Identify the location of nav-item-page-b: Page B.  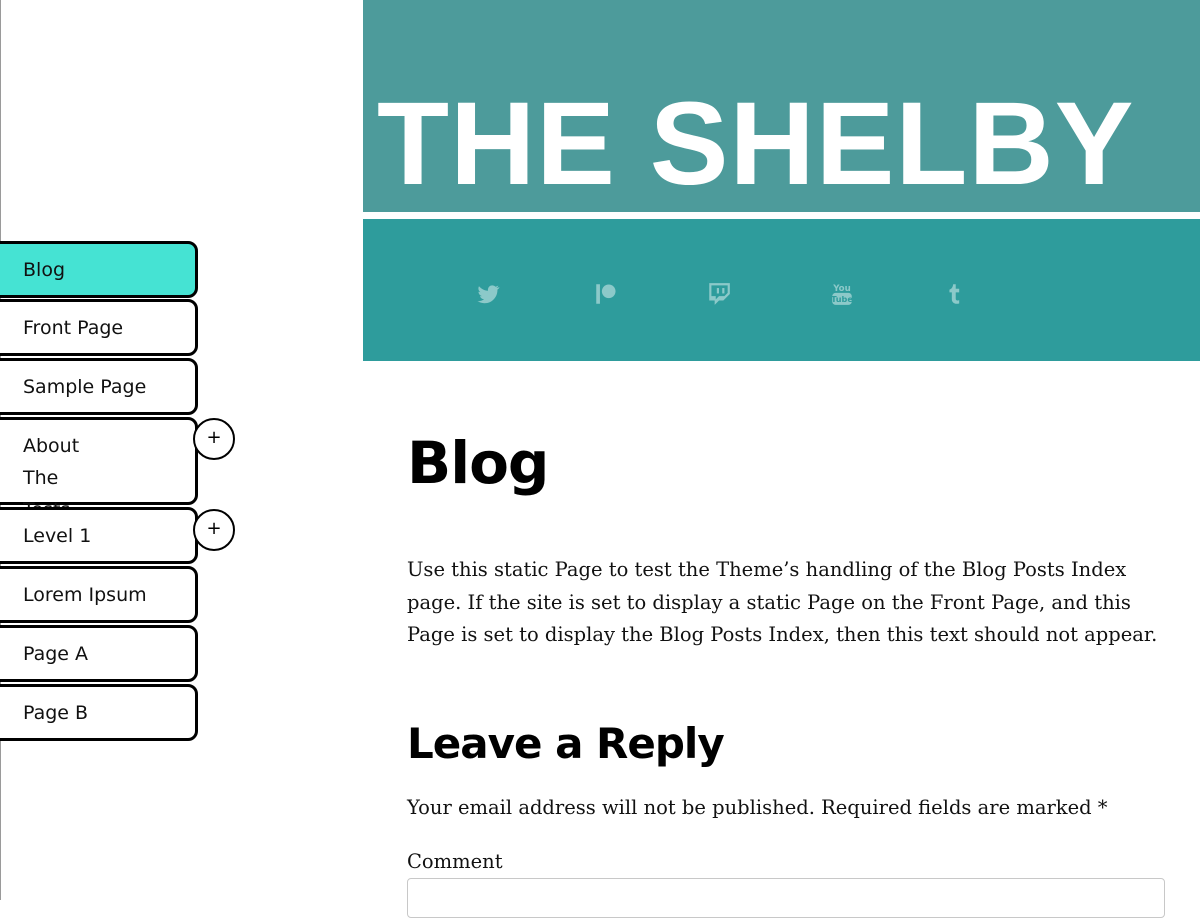
(99, 712).